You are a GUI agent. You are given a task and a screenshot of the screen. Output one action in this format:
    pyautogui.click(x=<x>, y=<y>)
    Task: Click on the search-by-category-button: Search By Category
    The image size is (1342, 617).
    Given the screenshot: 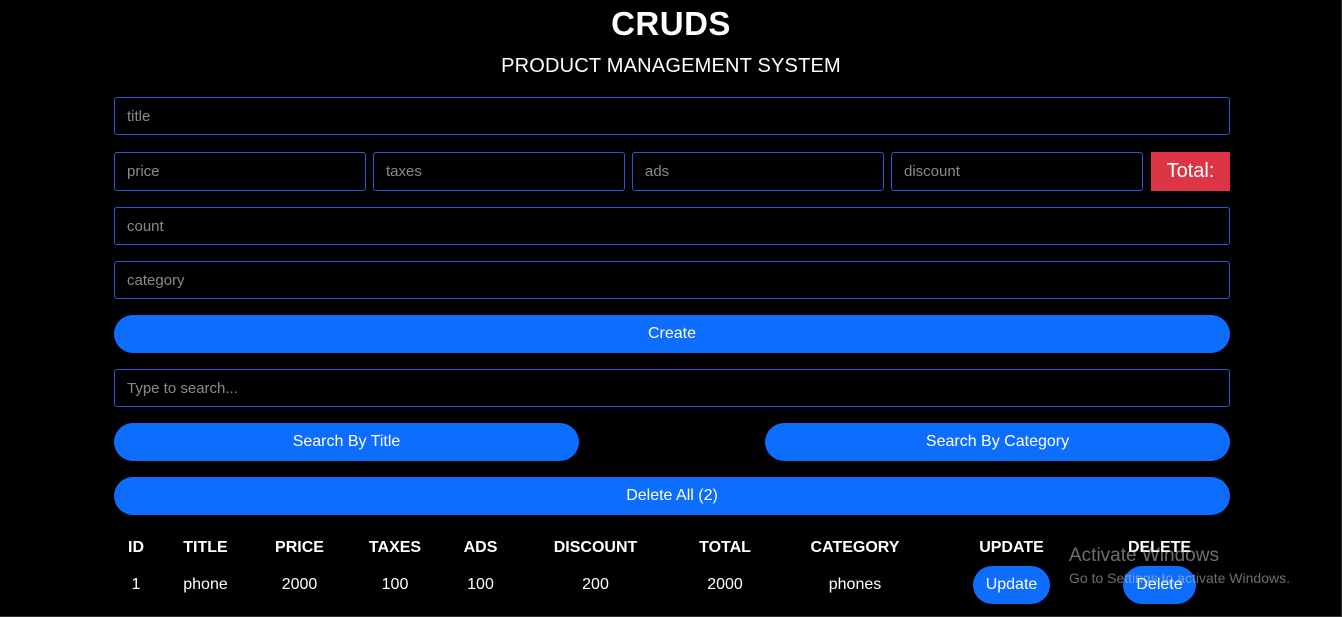 What is the action you would take?
    pyautogui.click(x=997, y=442)
    